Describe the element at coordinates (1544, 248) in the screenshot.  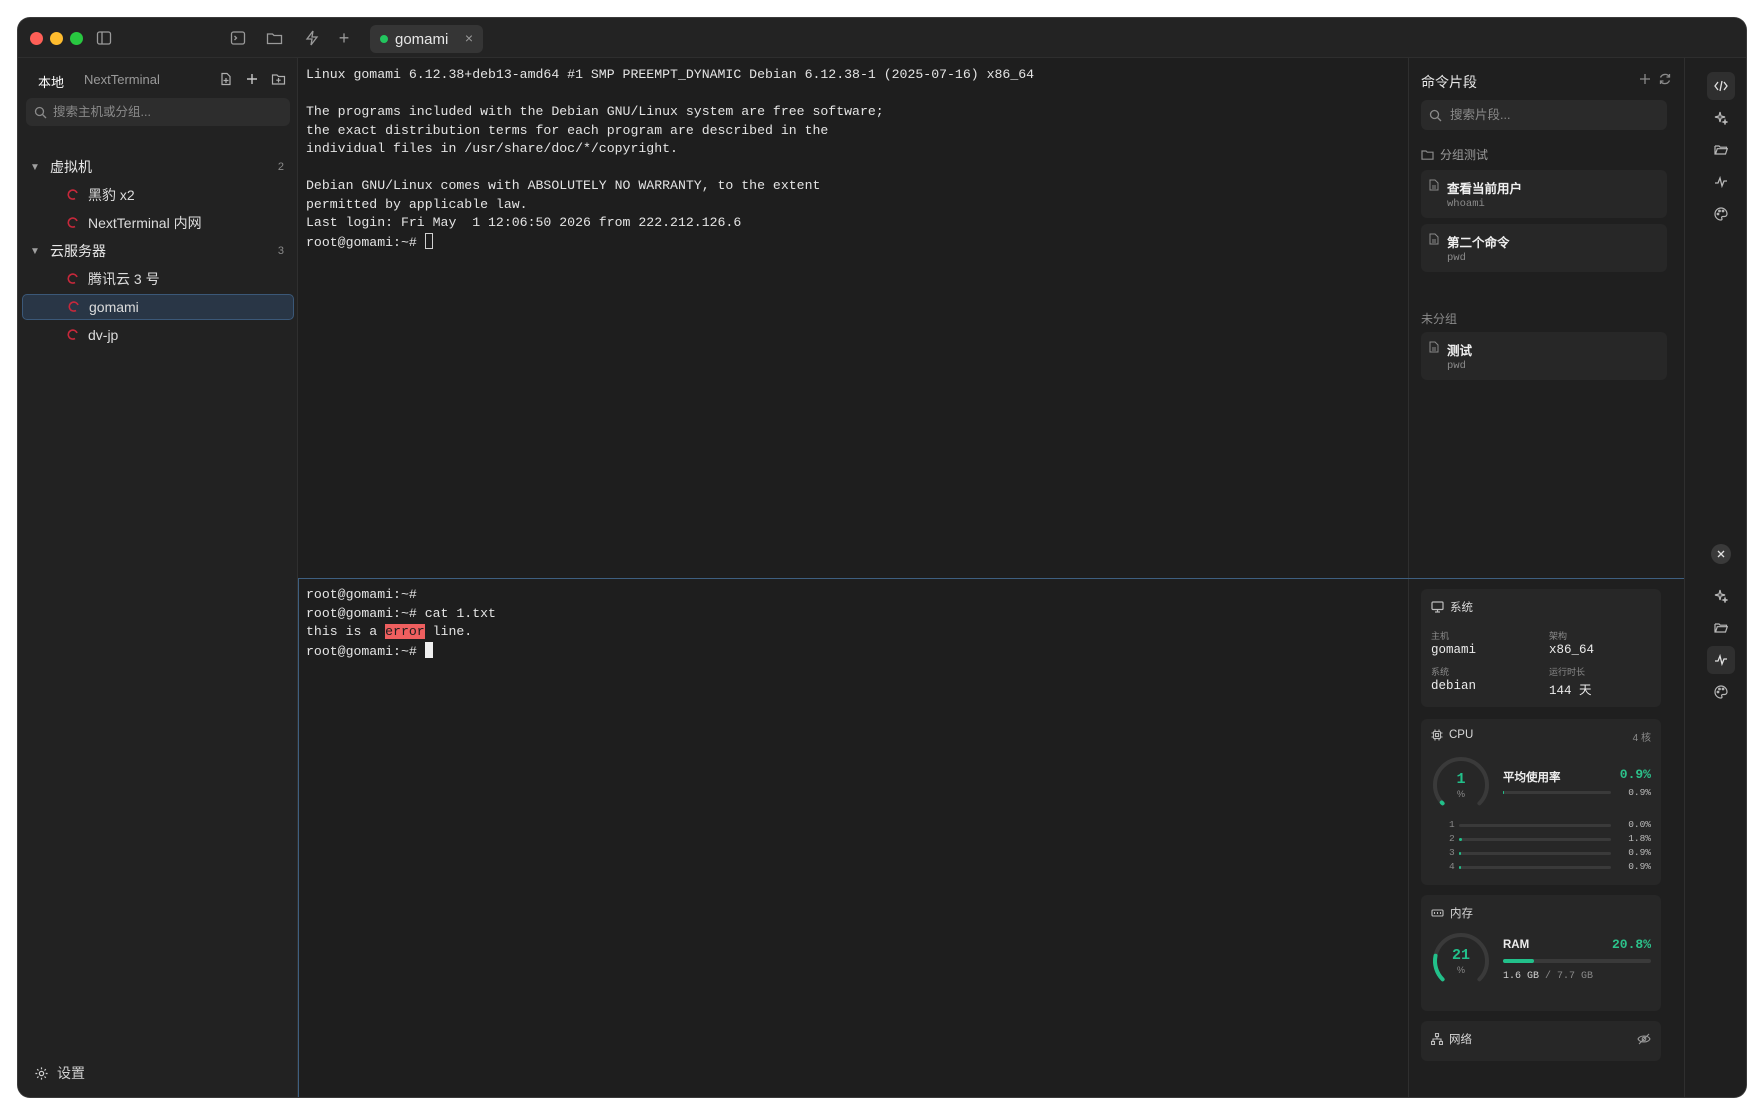
I see `snippet-item: 第二个命令 pwd` at that location.